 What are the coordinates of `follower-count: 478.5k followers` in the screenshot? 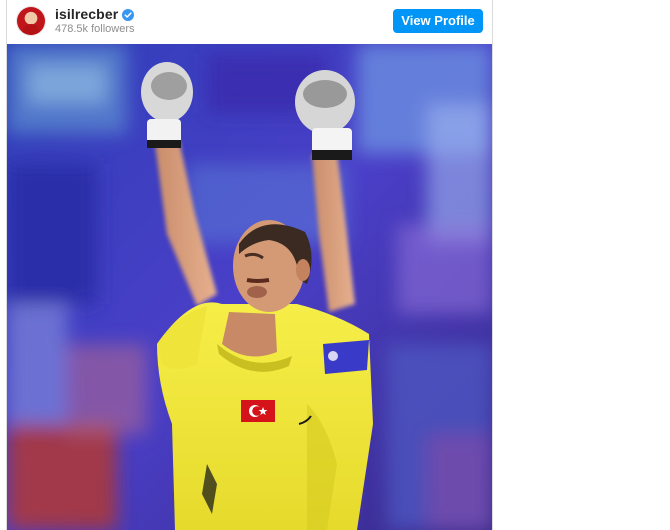 It's located at (95, 29).